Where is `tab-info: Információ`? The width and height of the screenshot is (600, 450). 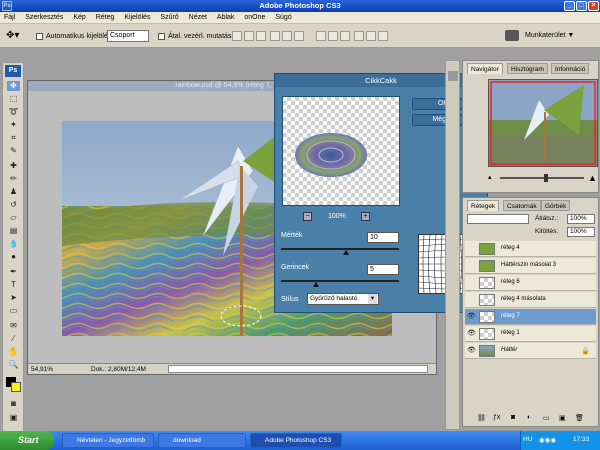 tab-info: Információ is located at coordinates (570, 68).